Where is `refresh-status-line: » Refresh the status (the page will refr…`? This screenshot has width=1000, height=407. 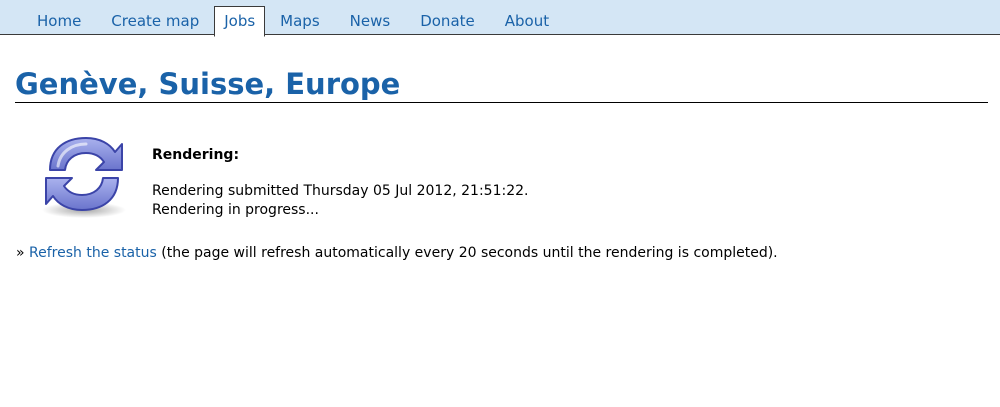
refresh-status-line: » Refresh the status (the page will refr… is located at coordinates (397, 253).